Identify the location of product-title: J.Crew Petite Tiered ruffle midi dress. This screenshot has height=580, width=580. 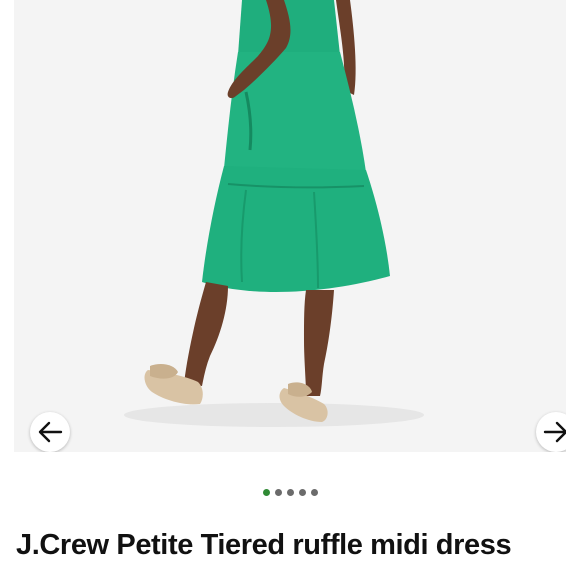
(296, 545).